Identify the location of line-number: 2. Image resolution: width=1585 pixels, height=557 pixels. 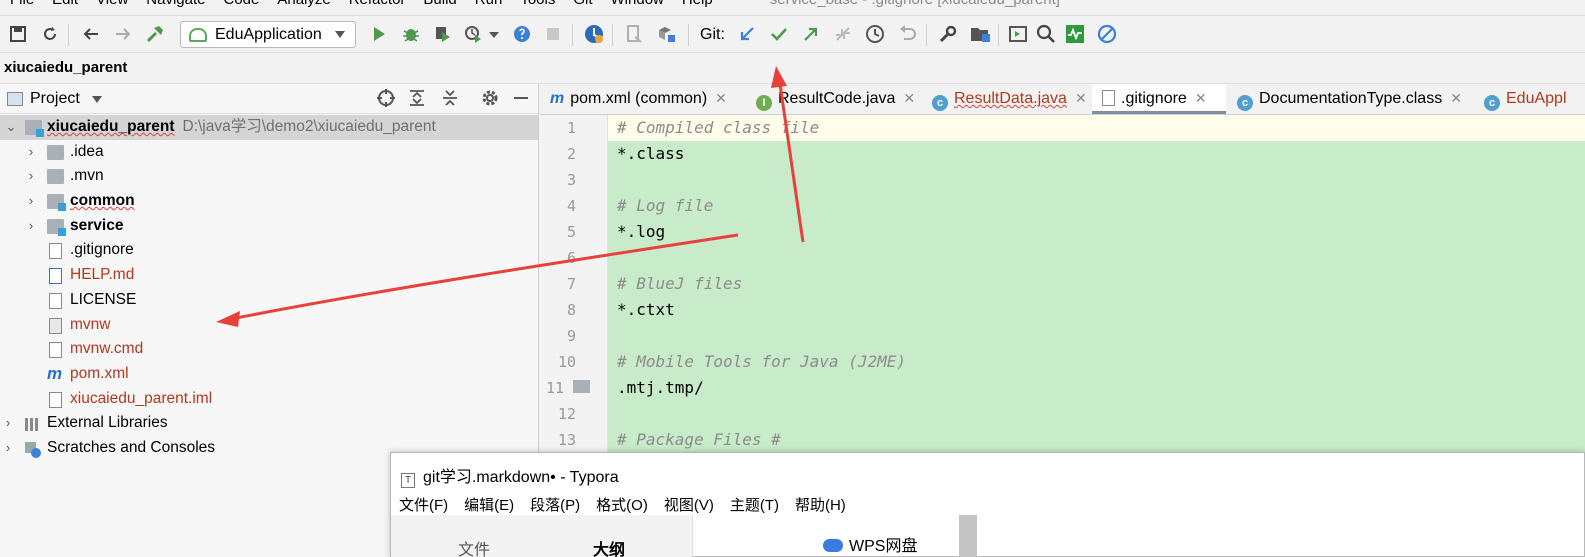
(571, 154).